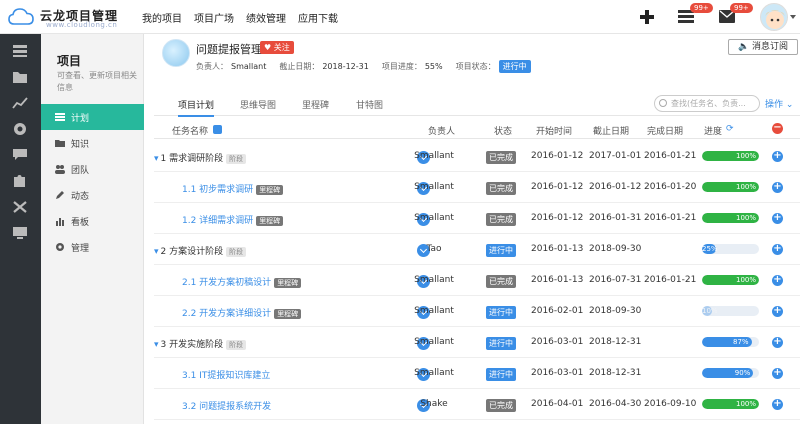 Image resolution: width=800 pixels, height=424 pixels. Describe the element at coordinates (793, 17) in the screenshot. I see `avatar-caret-icon` at that location.